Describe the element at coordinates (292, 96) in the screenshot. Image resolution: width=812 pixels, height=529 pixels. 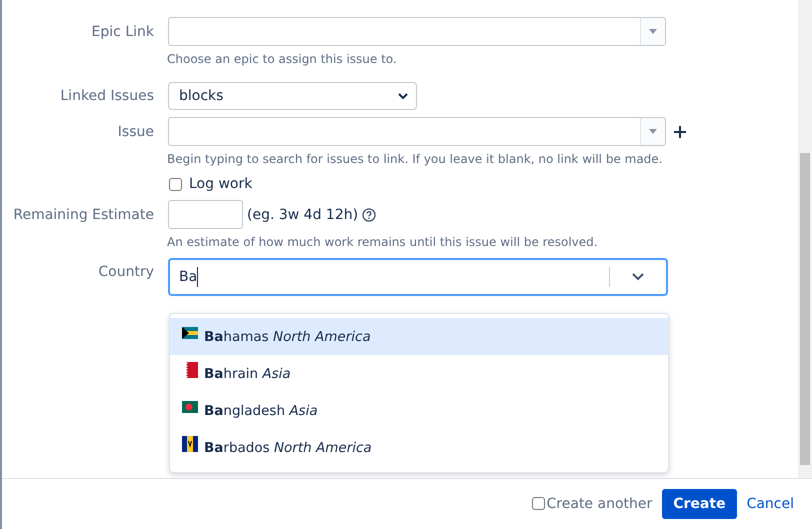
I see `linked-issues-select: blocks` at that location.